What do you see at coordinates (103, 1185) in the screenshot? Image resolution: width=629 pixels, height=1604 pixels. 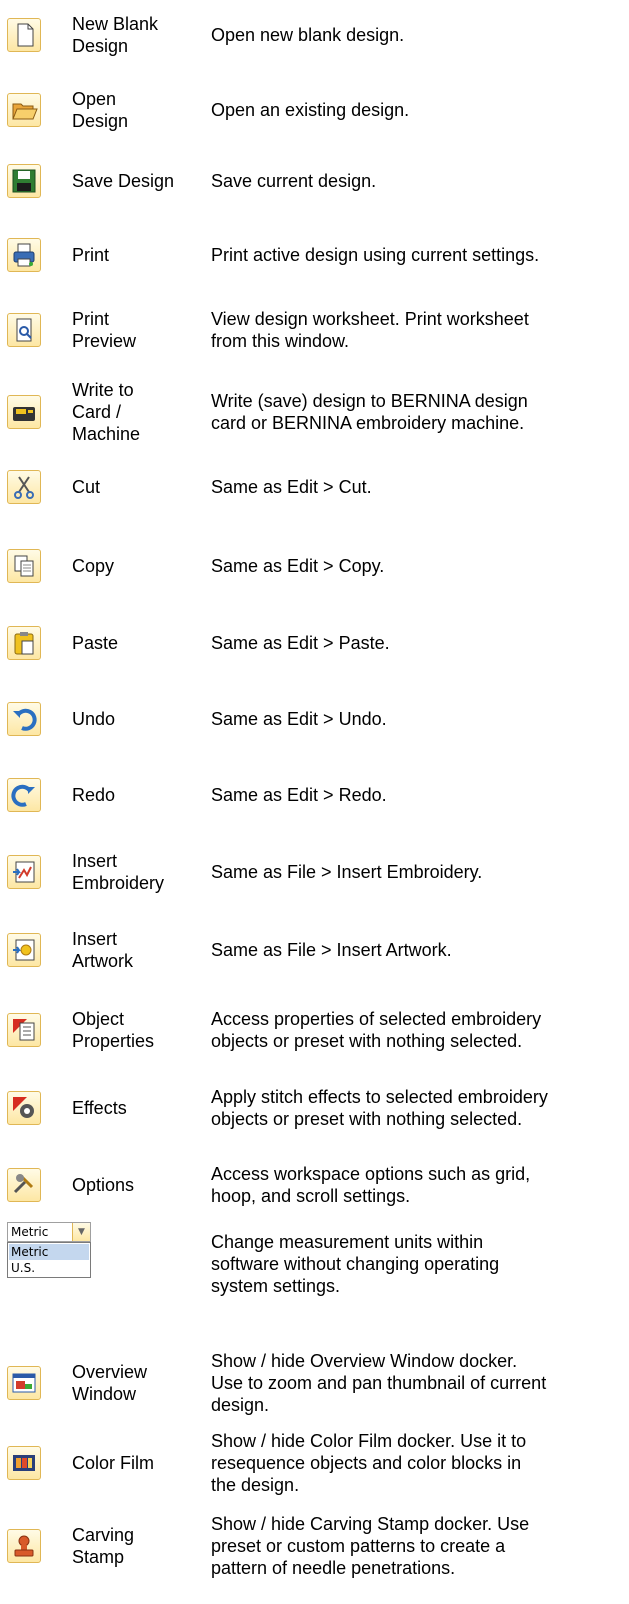 I see `tool-name: Options` at bounding box center [103, 1185].